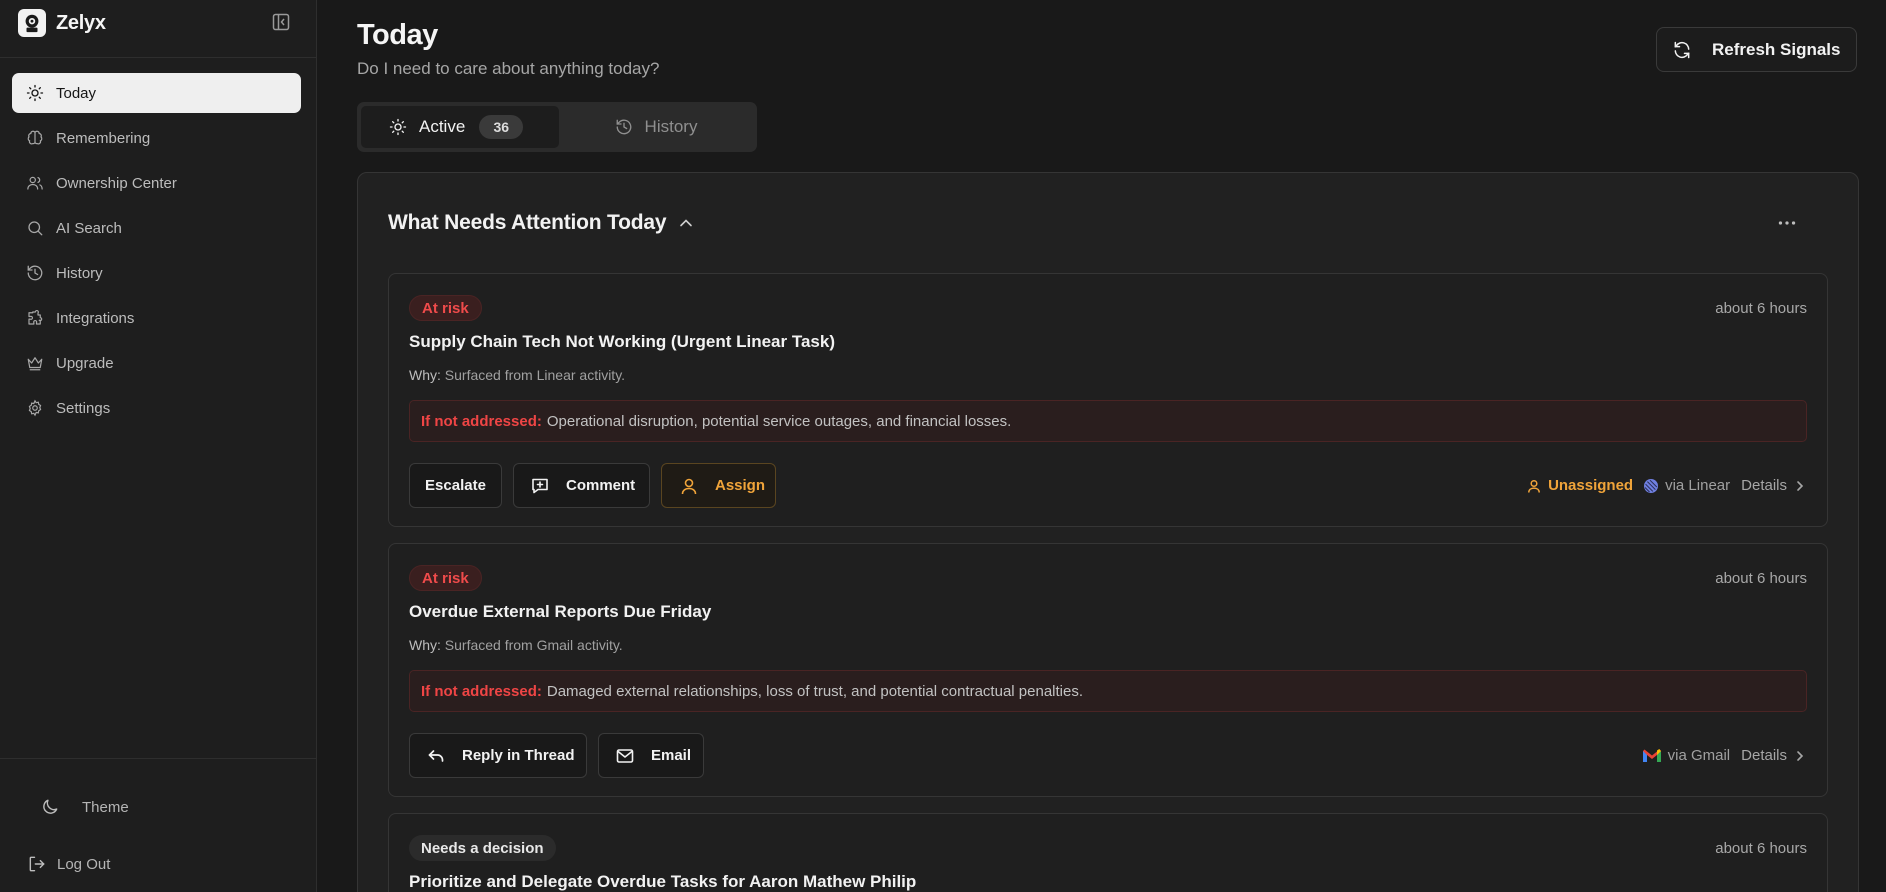  I want to click on sidebar-item-integrations: Integrations, so click(156, 318).